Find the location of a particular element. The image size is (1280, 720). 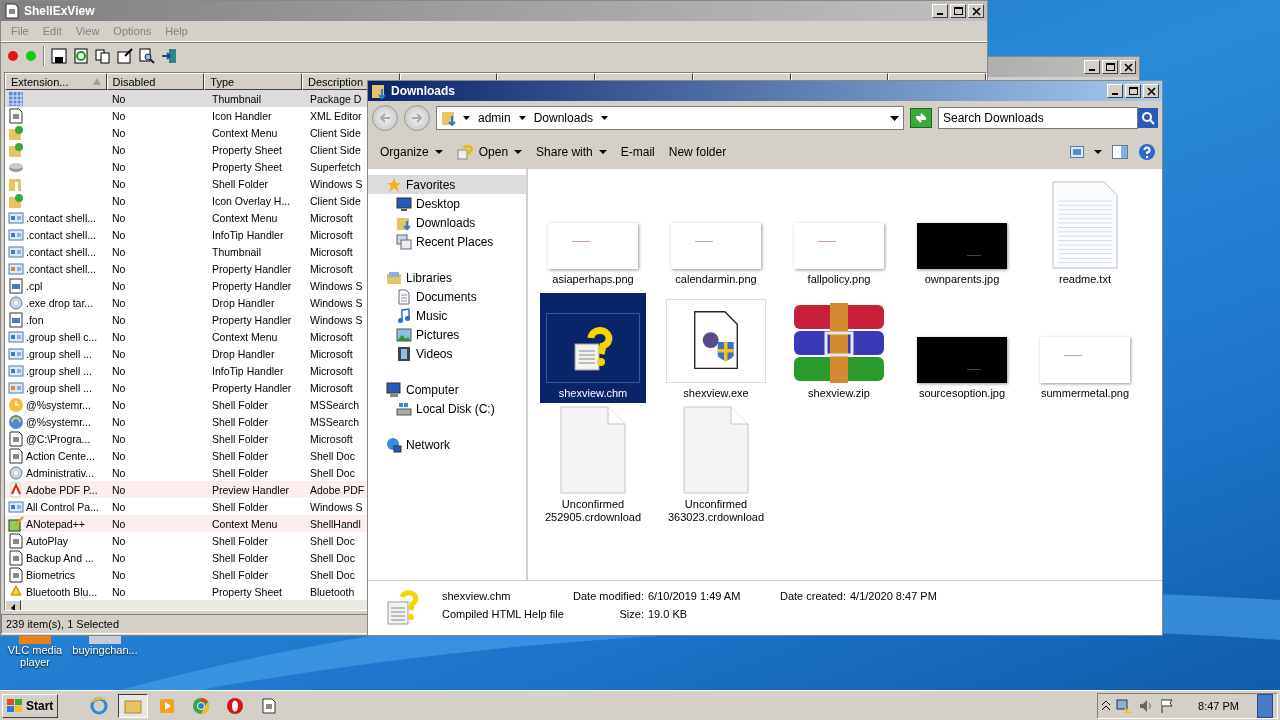

table-cell: Shell Folder is located at coordinates (240, 183).